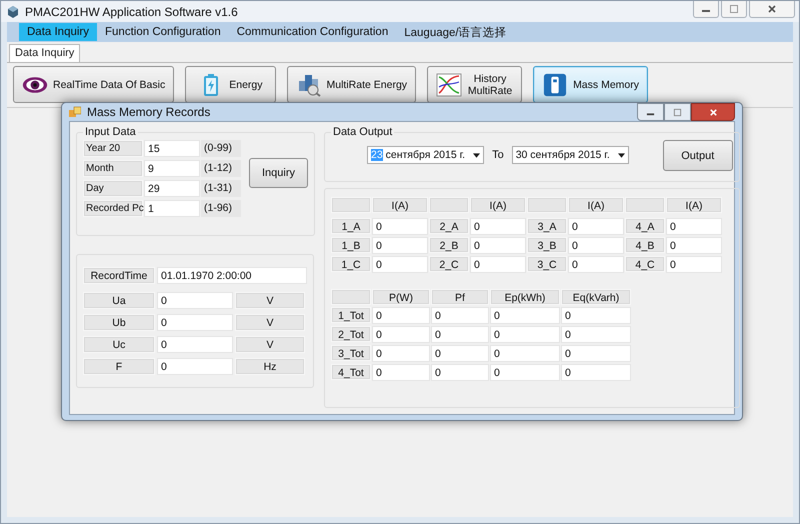 This screenshot has width=800, height=524. Describe the element at coordinates (172, 148) in the screenshot. I see `input-field: 15` at that location.